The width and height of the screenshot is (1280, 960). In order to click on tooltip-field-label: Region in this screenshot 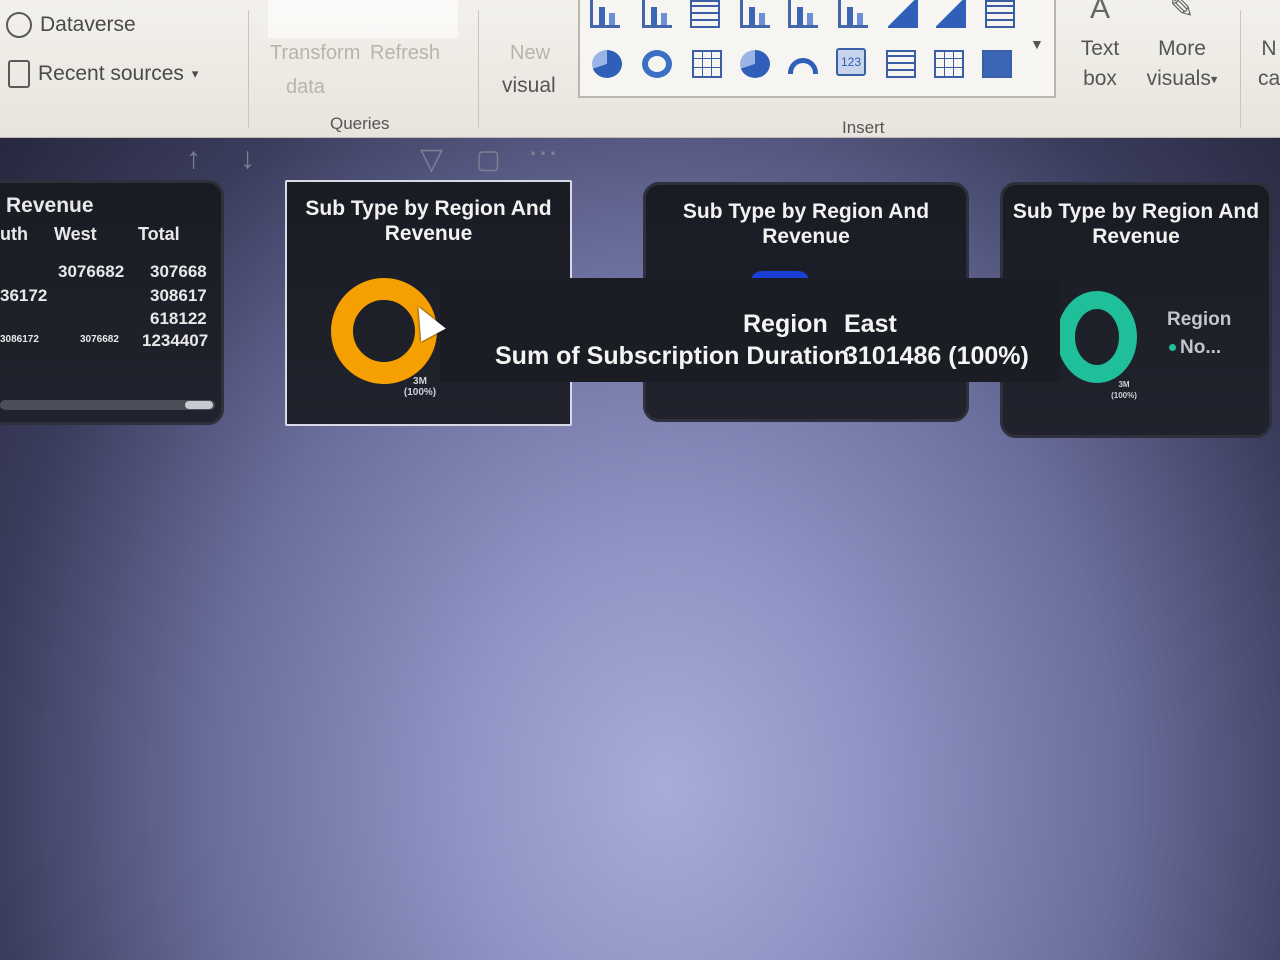, I will do `click(785, 324)`.